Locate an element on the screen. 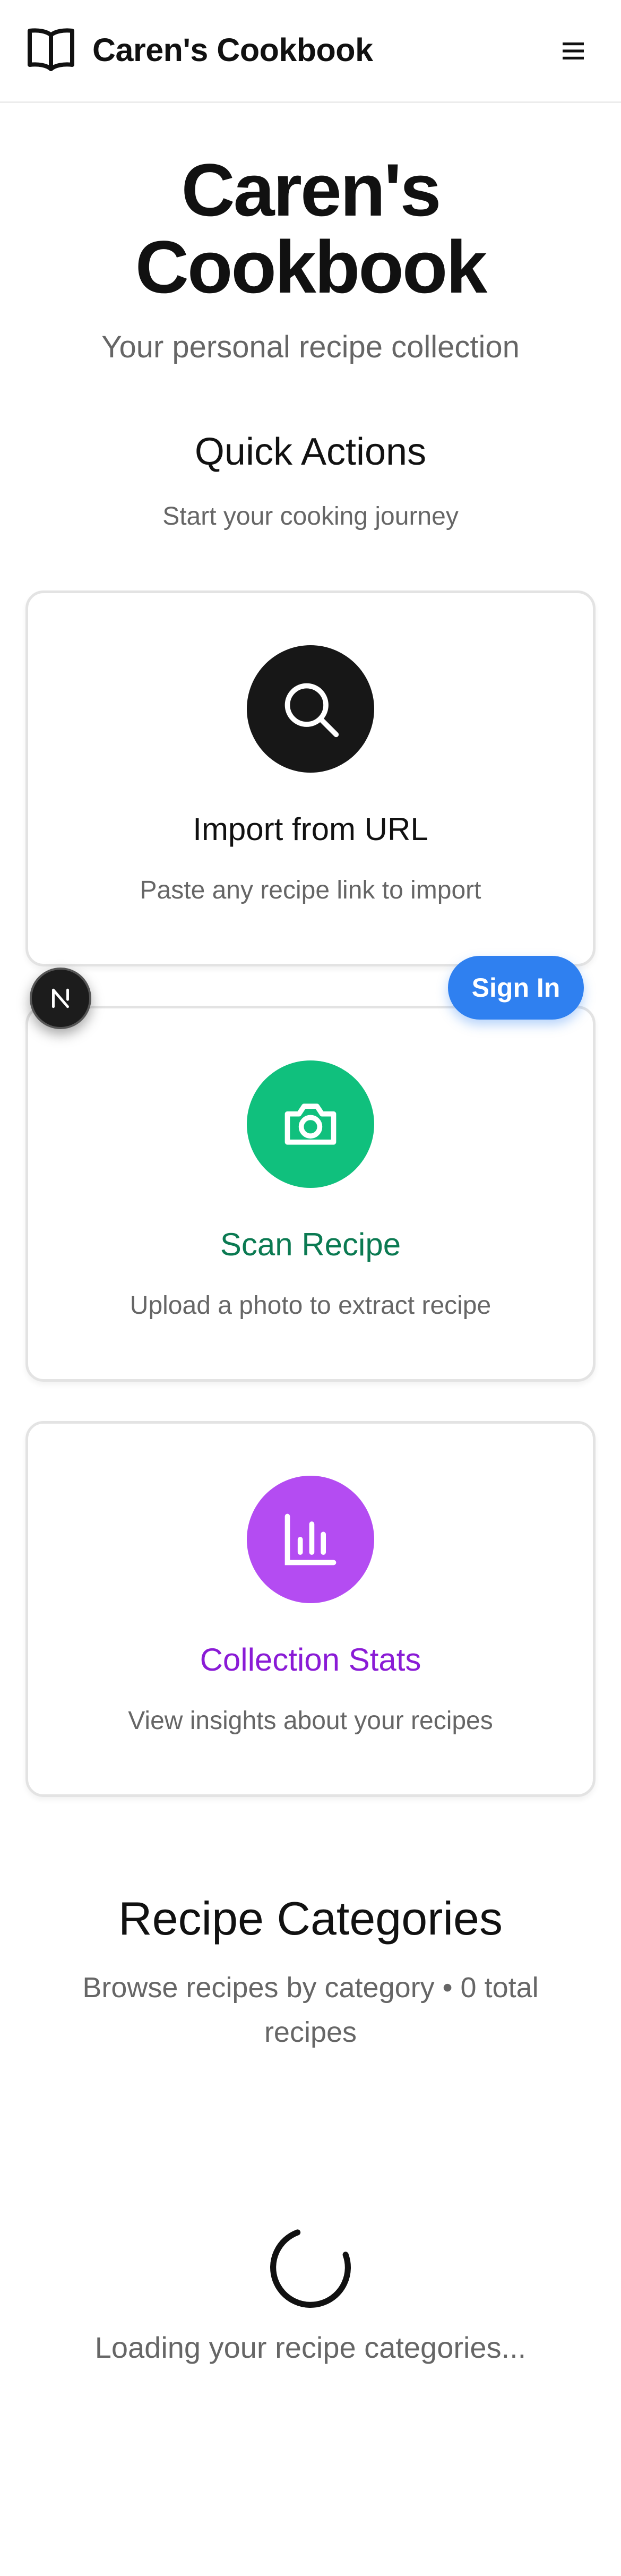 The image size is (621, 2576). hamburger-menu-icon is located at coordinates (573, 50).